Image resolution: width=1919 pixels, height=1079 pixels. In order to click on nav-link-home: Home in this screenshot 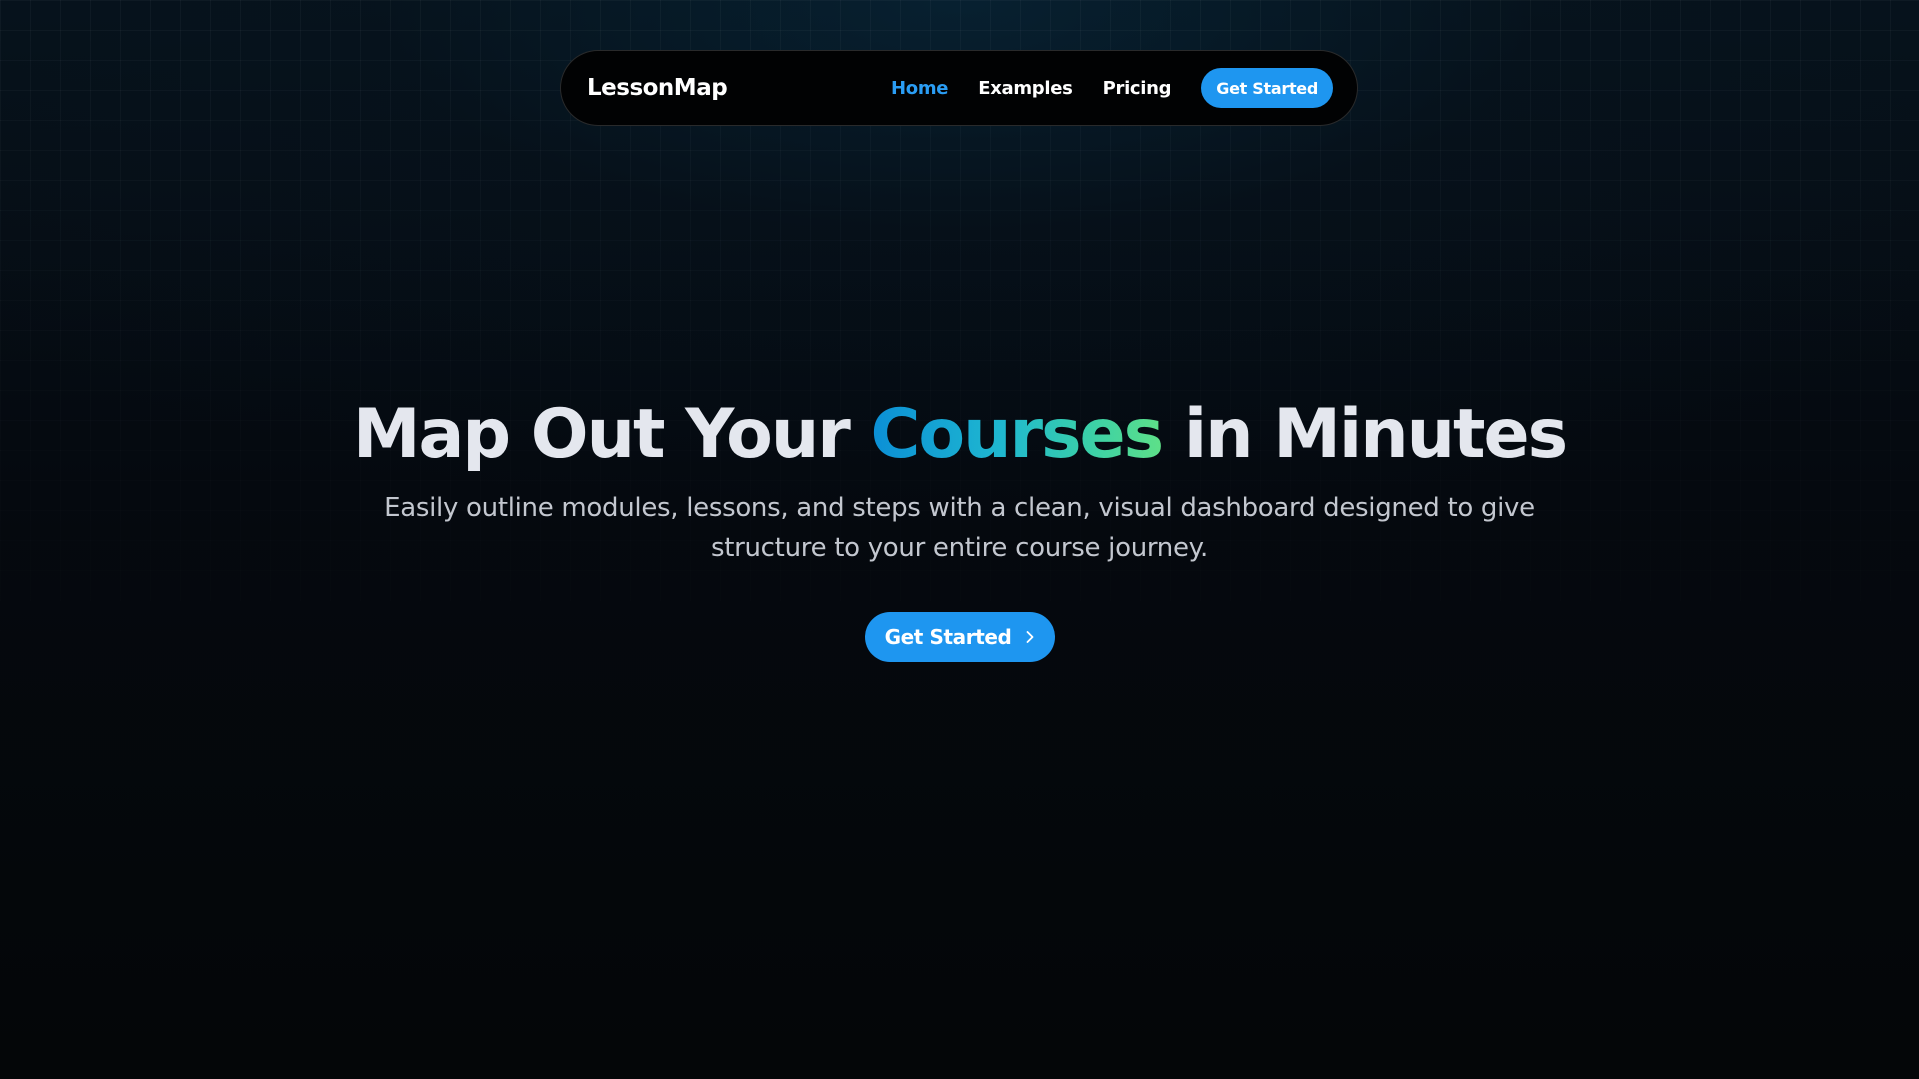, I will do `click(920, 88)`.